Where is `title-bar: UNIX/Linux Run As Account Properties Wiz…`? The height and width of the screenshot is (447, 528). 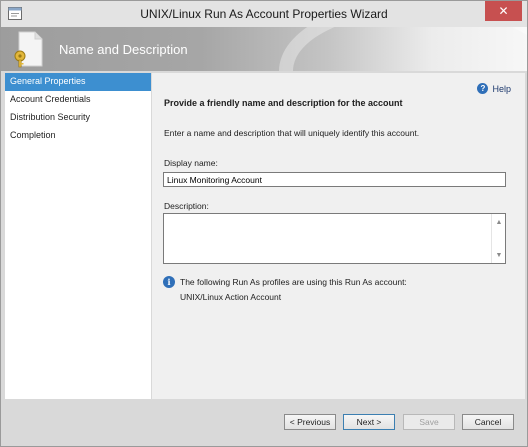 title-bar: UNIX/Linux Run As Account Properties Wiz… is located at coordinates (264, 14).